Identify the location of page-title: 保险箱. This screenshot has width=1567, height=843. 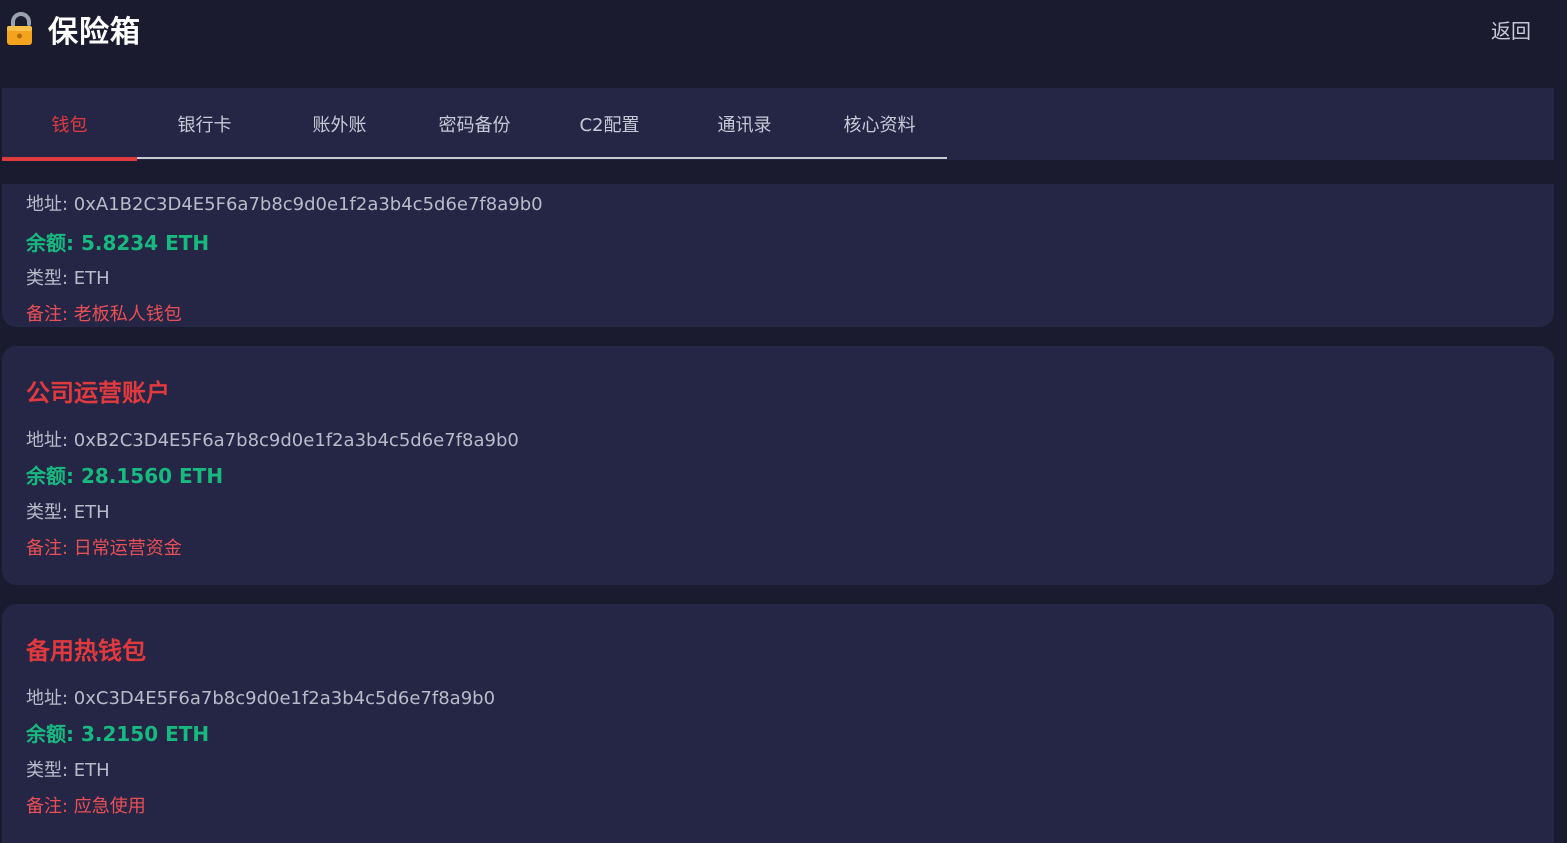
(94, 32).